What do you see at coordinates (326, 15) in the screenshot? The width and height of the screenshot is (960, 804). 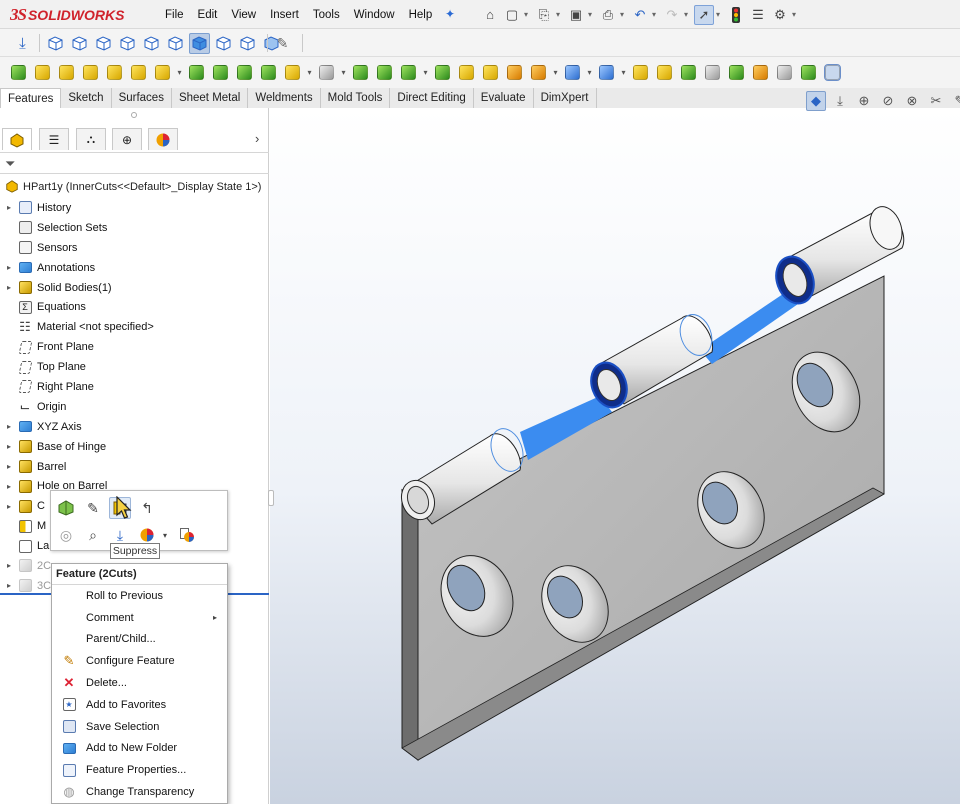 I see `menu-tools: Tools` at bounding box center [326, 15].